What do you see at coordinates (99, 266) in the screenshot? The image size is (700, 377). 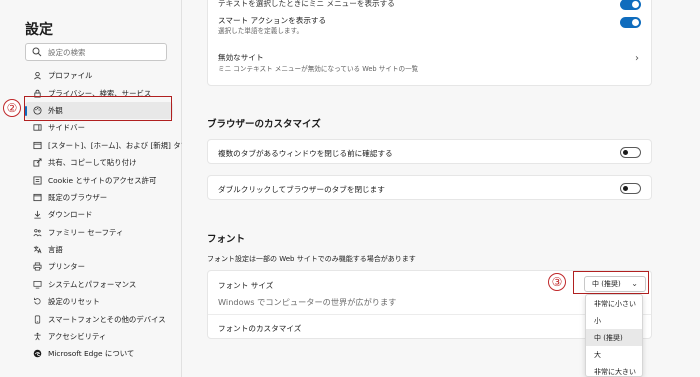 I see `sidebar-item-printers: プリンター` at bounding box center [99, 266].